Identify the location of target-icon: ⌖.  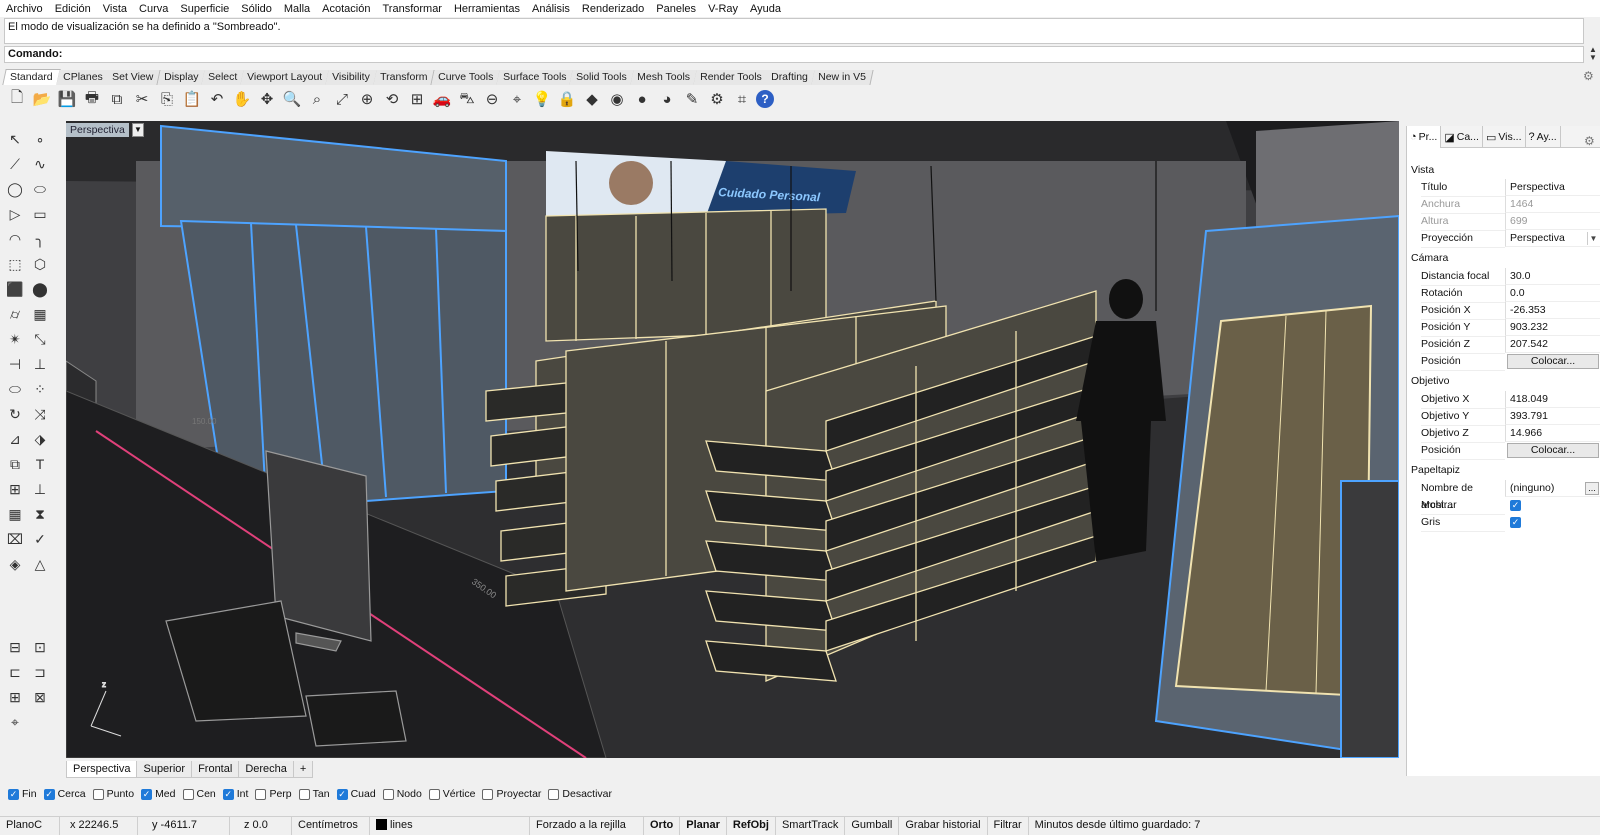
(15, 722).